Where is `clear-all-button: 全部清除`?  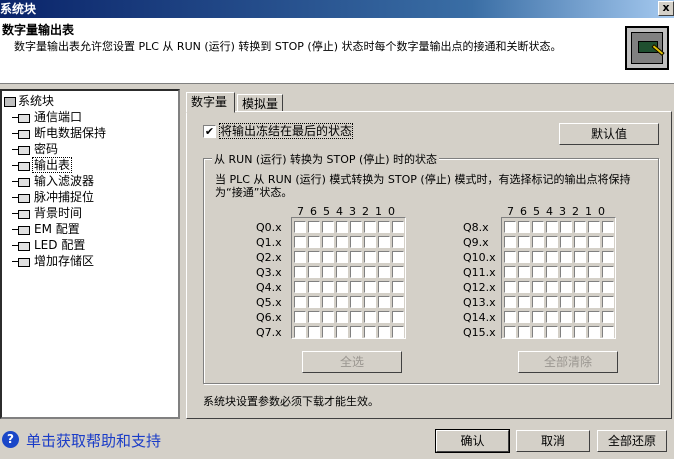
clear-all-button: 全部清除 is located at coordinates (568, 362).